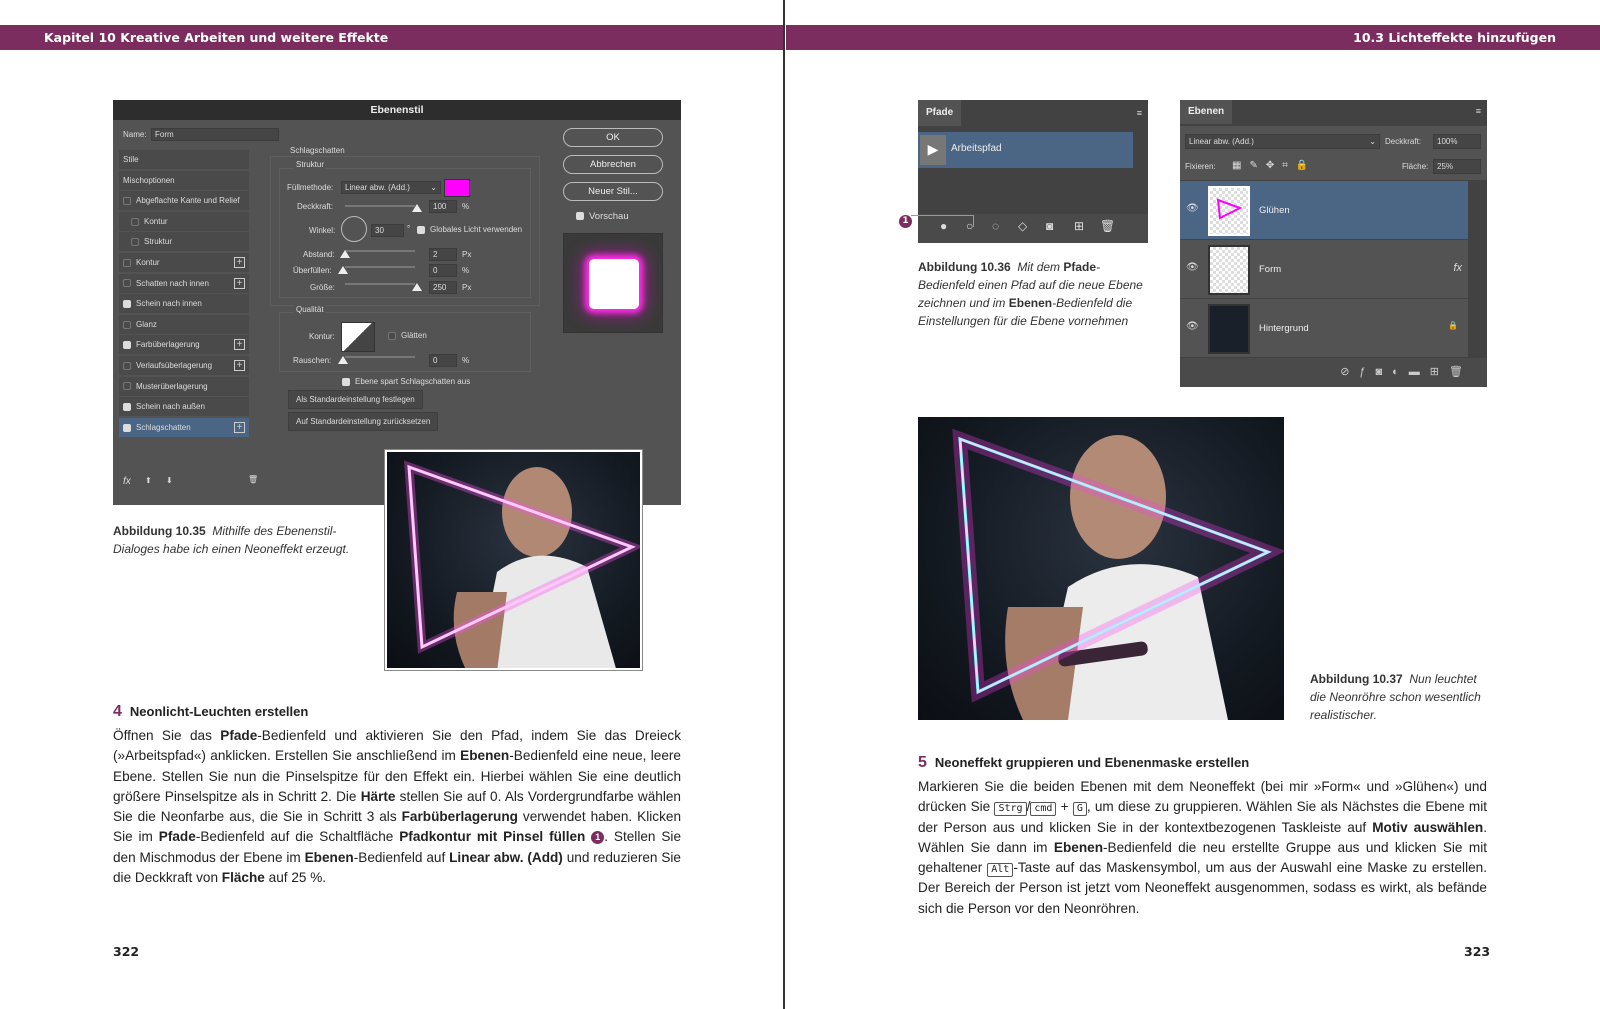  I want to click on style-item: Kontur +, so click(184, 262).